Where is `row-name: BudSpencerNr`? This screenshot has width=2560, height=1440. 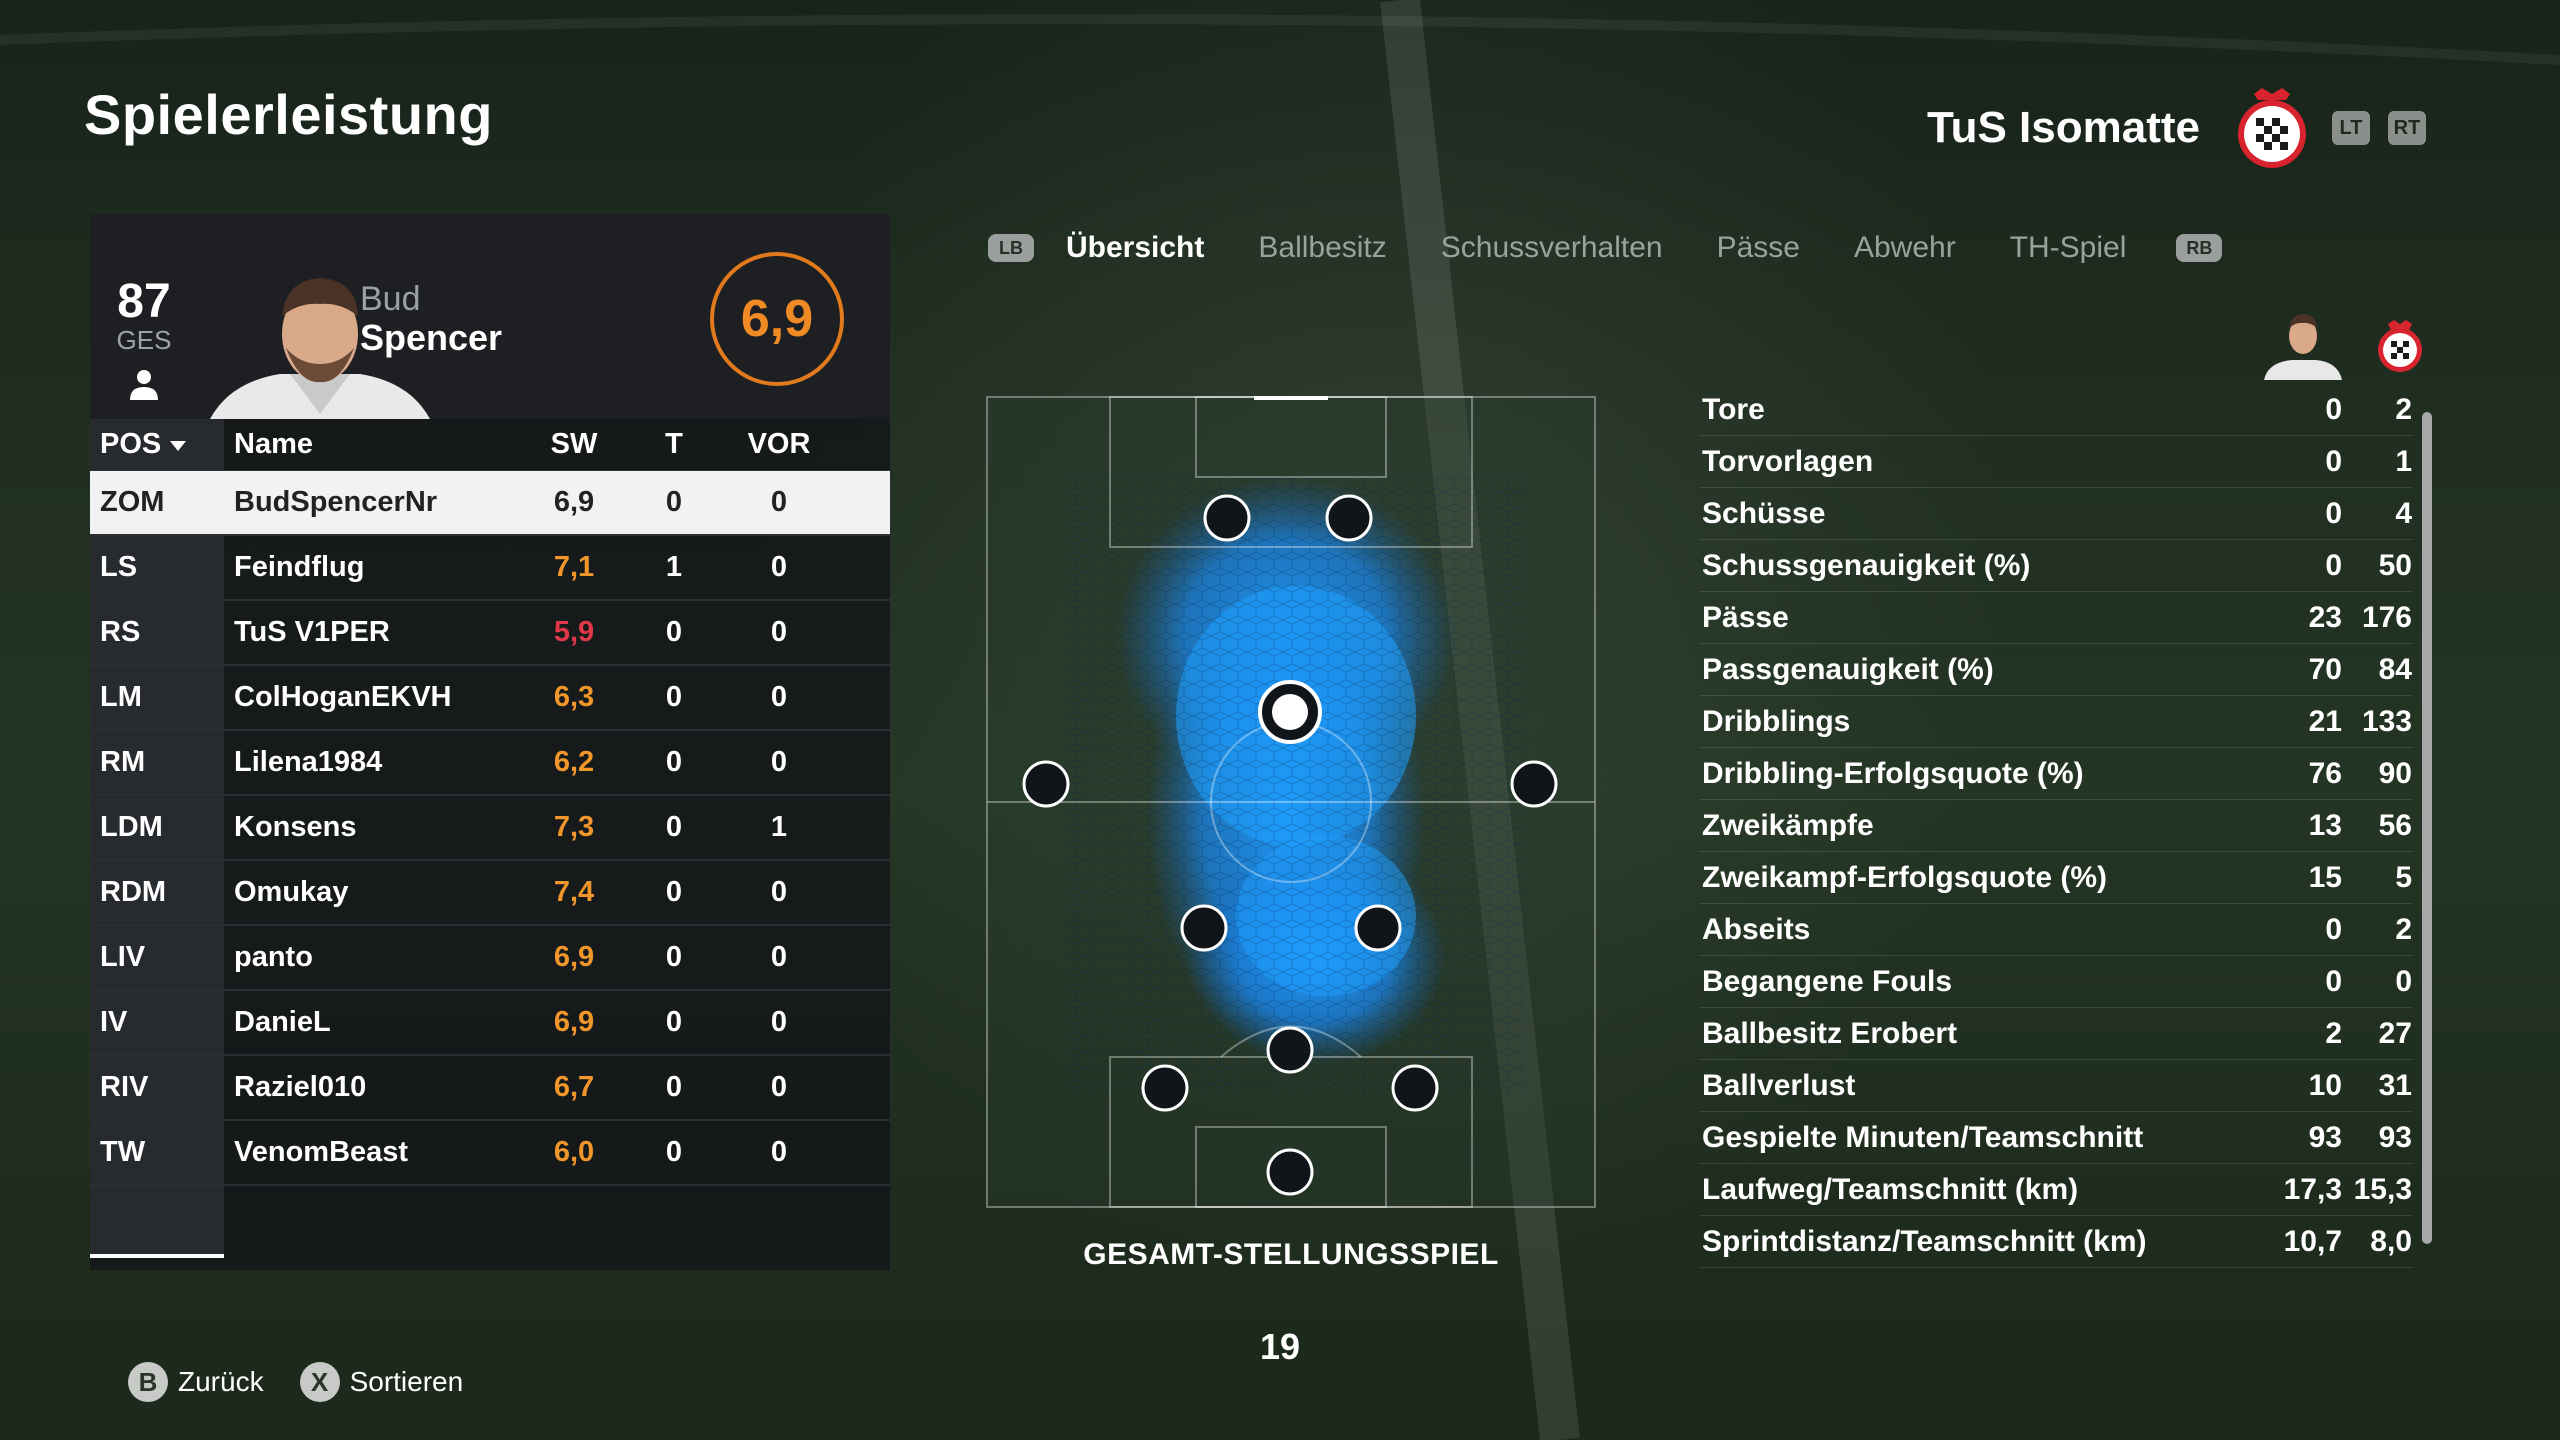
row-name: BudSpencerNr is located at coordinates (336, 502).